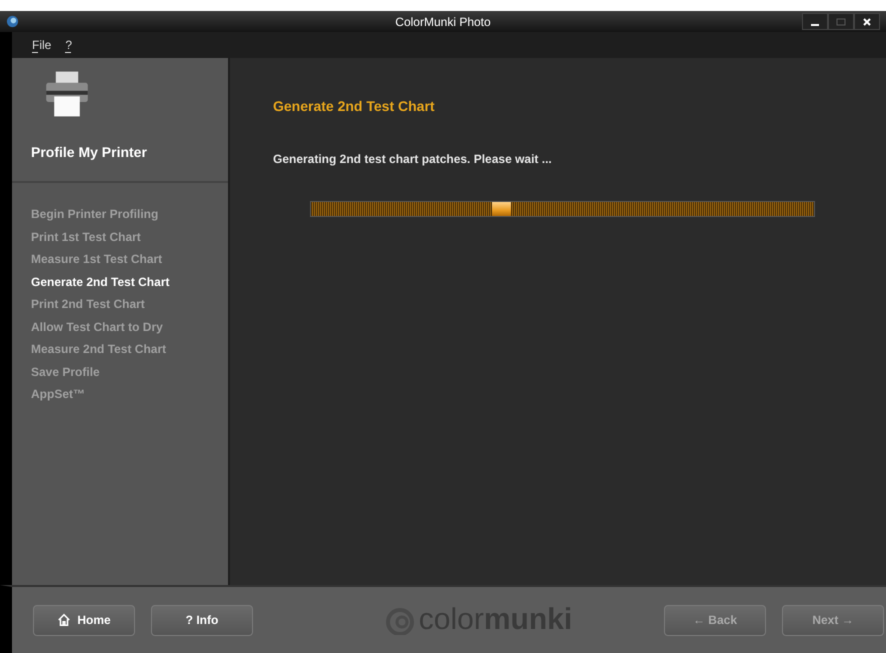  What do you see at coordinates (443, 21) in the screenshot?
I see `window-title: ColorMunki Photo` at bounding box center [443, 21].